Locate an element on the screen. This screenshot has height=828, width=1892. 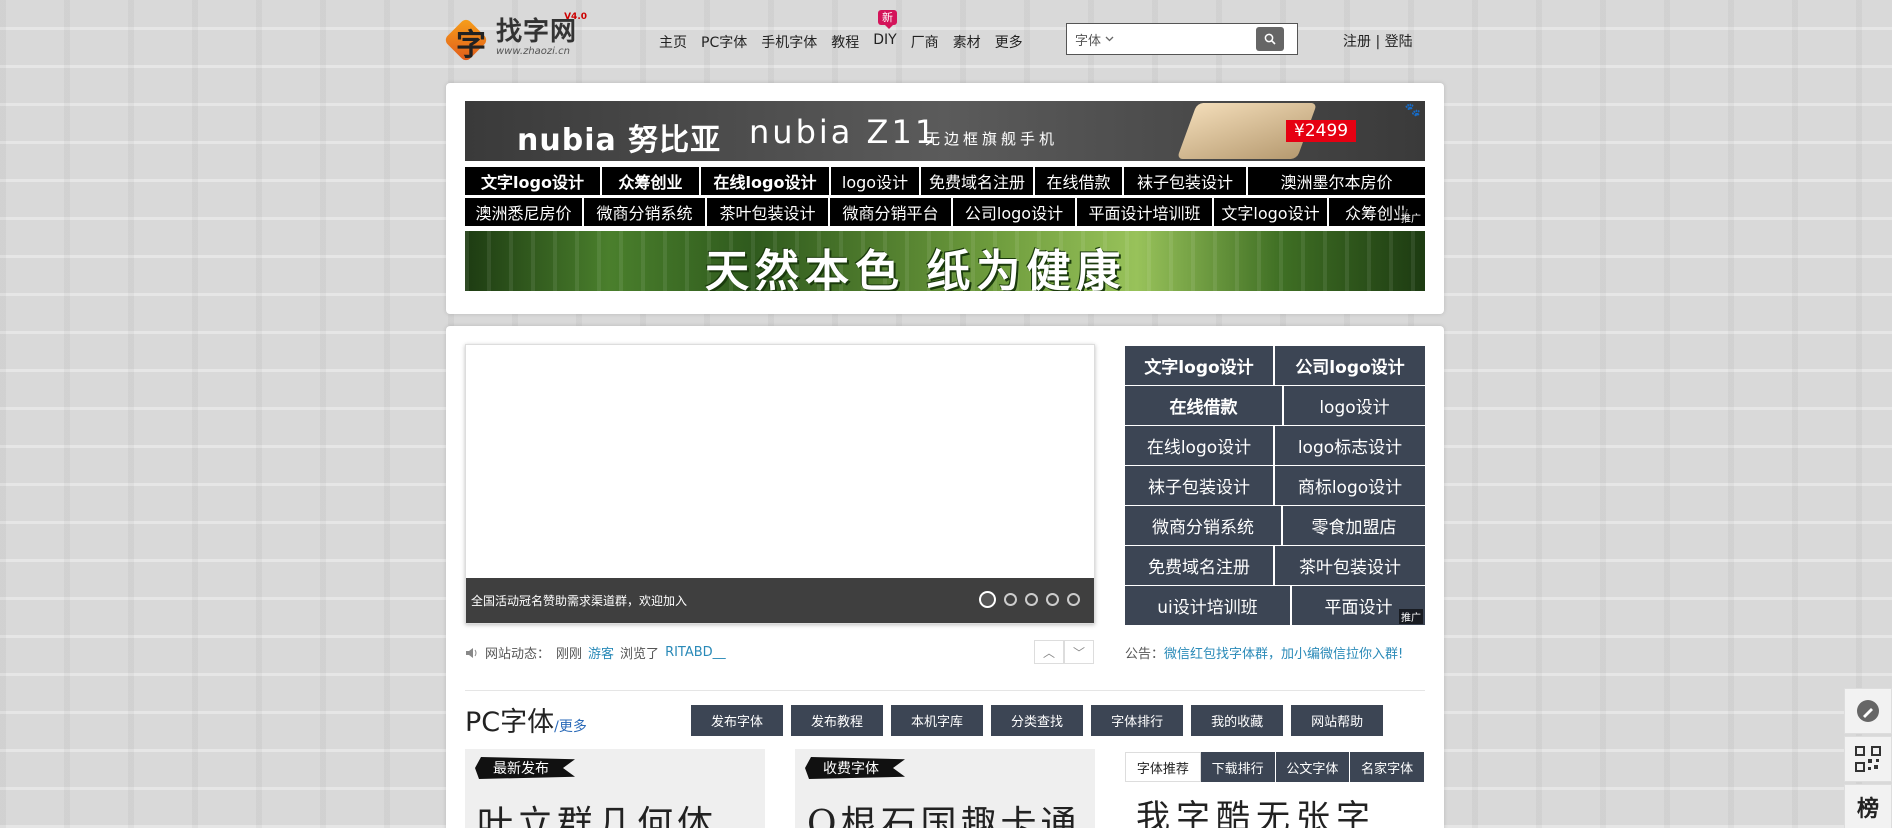
side-link: 文字logo设计 is located at coordinates (1200, 365).